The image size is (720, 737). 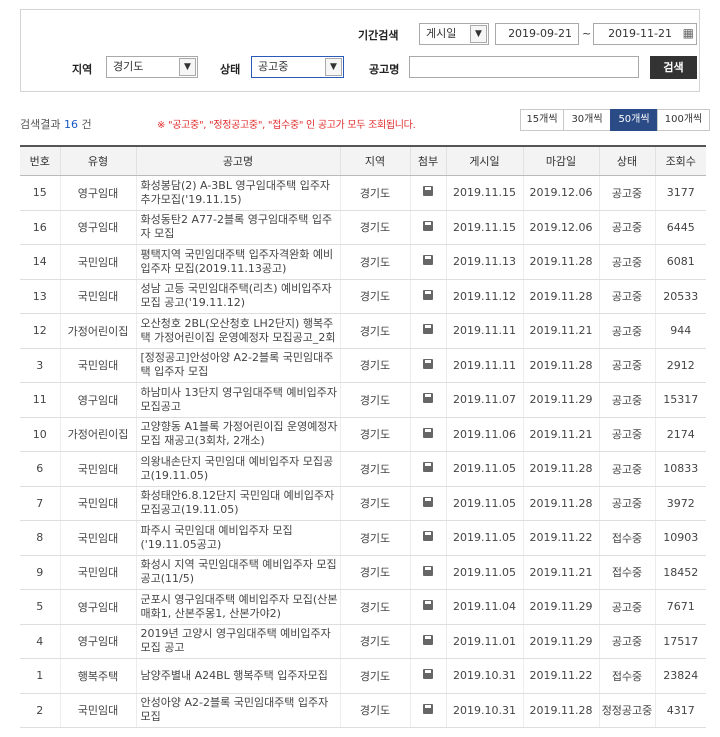 What do you see at coordinates (484, 434) in the screenshot?
I see `row-posted-date: 2019.11.06` at bounding box center [484, 434].